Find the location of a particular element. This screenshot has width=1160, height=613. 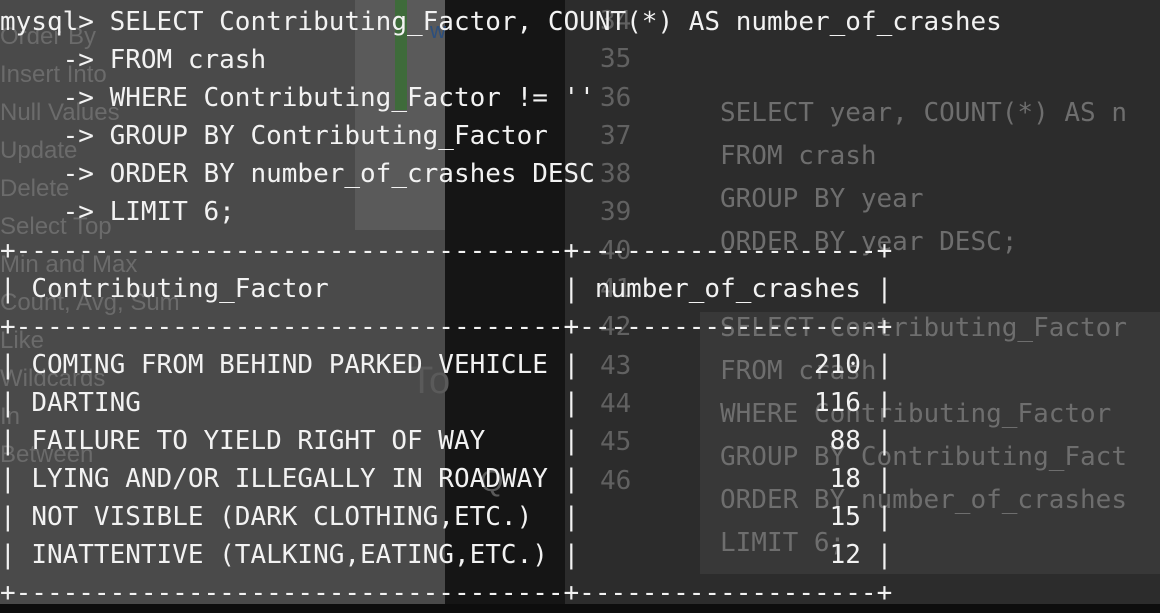

table-cell-count: 15 is located at coordinates (727, 517).